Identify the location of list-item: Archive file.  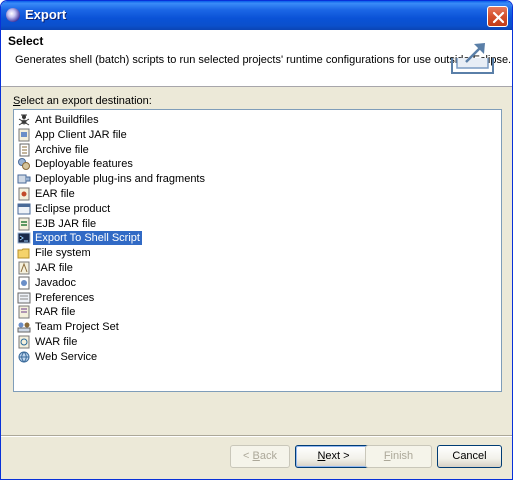
(257, 150).